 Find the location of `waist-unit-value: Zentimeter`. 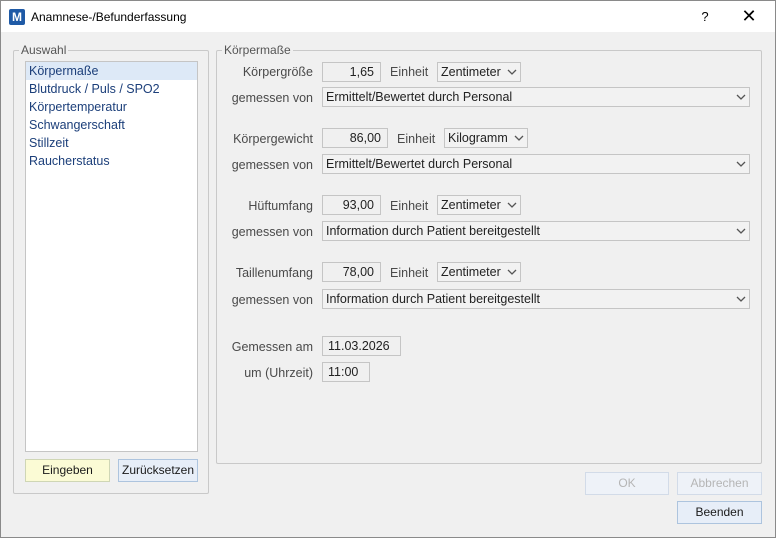

waist-unit-value: Zentimeter is located at coordinates (471, 272).